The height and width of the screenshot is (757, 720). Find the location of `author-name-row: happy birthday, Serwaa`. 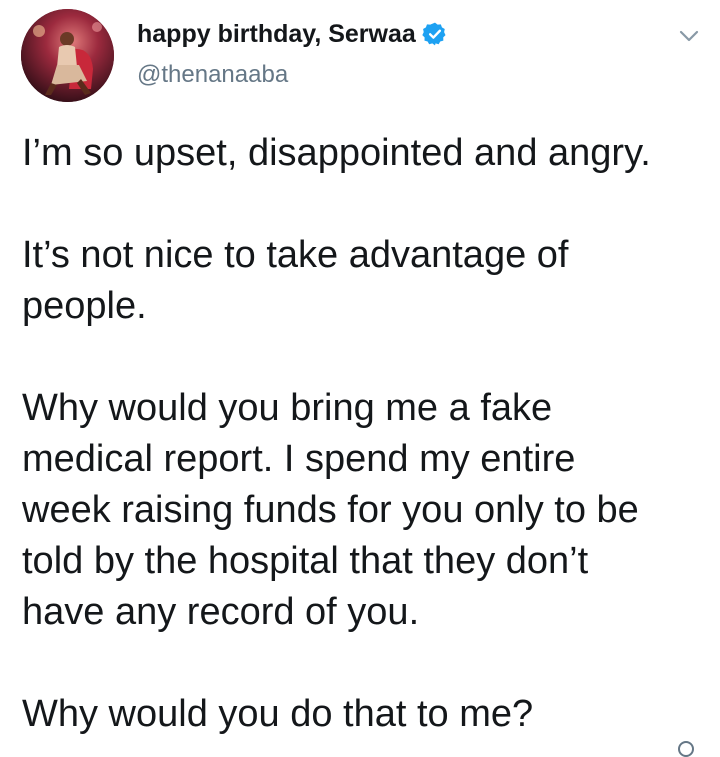

author-name-row: happy birthday, Serwaa is located at coordinates (292, 34).